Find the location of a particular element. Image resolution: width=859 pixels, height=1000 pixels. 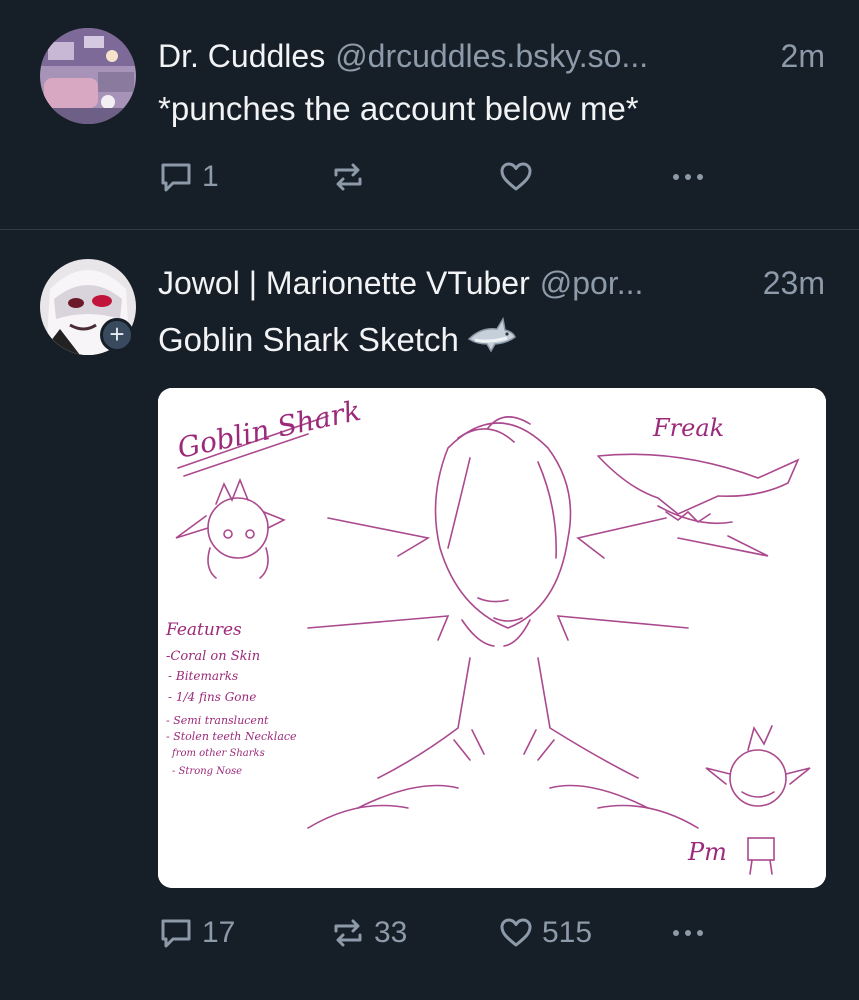

like-button is located at coordinates (516, 177).